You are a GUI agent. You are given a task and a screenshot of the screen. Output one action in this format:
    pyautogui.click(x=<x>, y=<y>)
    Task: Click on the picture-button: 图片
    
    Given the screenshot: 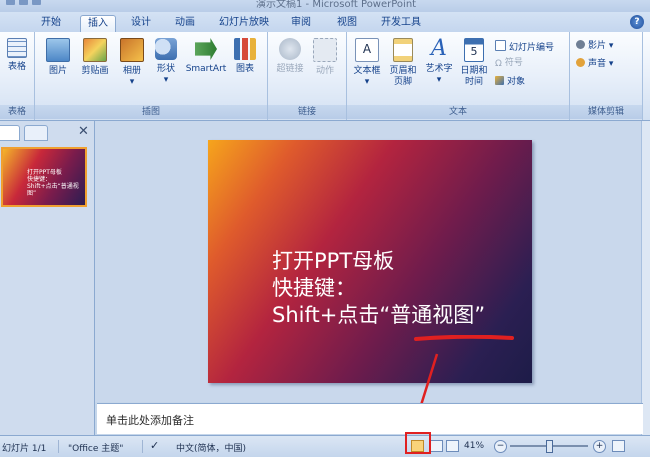 What is the action you would take?
    pyautogui.click(x=58, y=57)
    